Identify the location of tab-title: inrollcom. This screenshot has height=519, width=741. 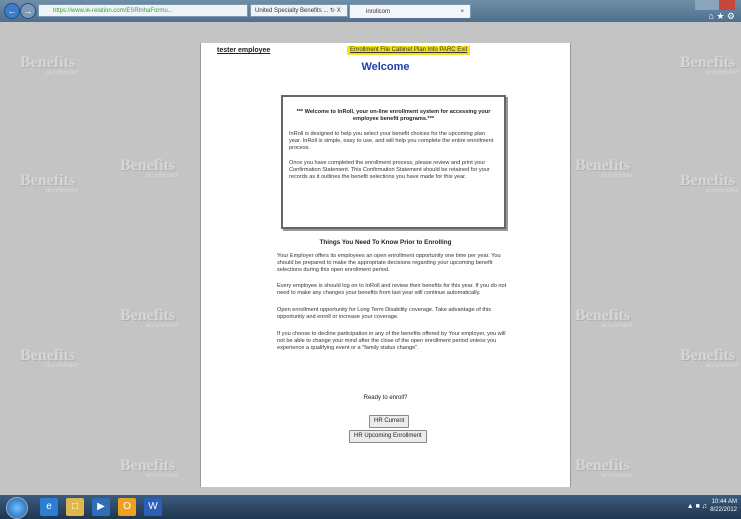
(378, 12).